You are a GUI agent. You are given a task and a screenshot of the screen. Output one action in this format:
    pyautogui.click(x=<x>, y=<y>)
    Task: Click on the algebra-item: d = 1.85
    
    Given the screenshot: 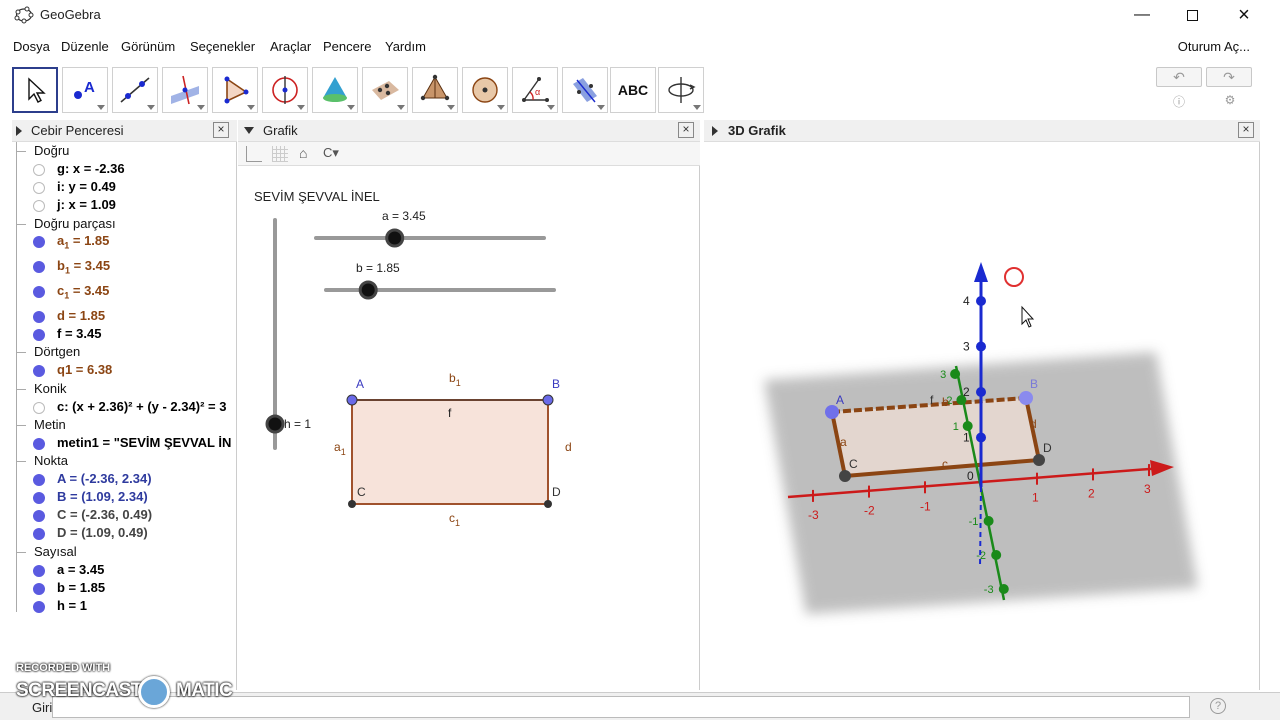 What is the action you would take?
    pyautogui.click(x=124, y=317)
    